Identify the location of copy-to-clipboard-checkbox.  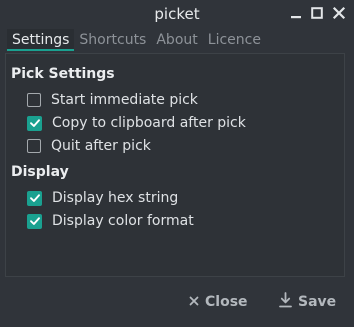
(34, 123).